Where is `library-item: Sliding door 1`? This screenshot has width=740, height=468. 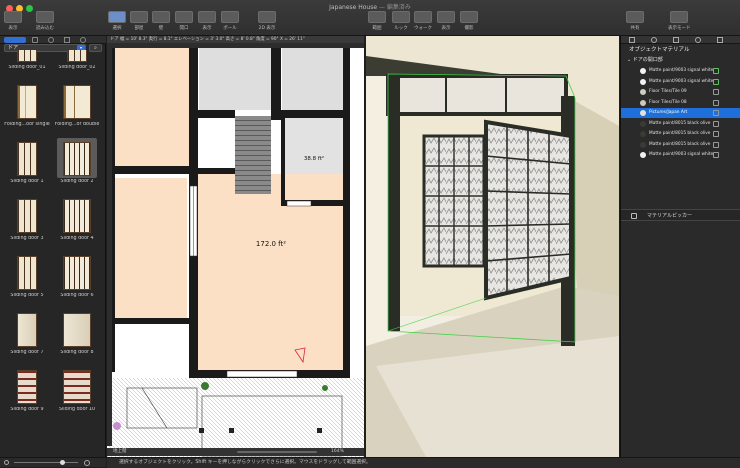
library-item: Sliding door 1 is located at coordinates (27, 164).